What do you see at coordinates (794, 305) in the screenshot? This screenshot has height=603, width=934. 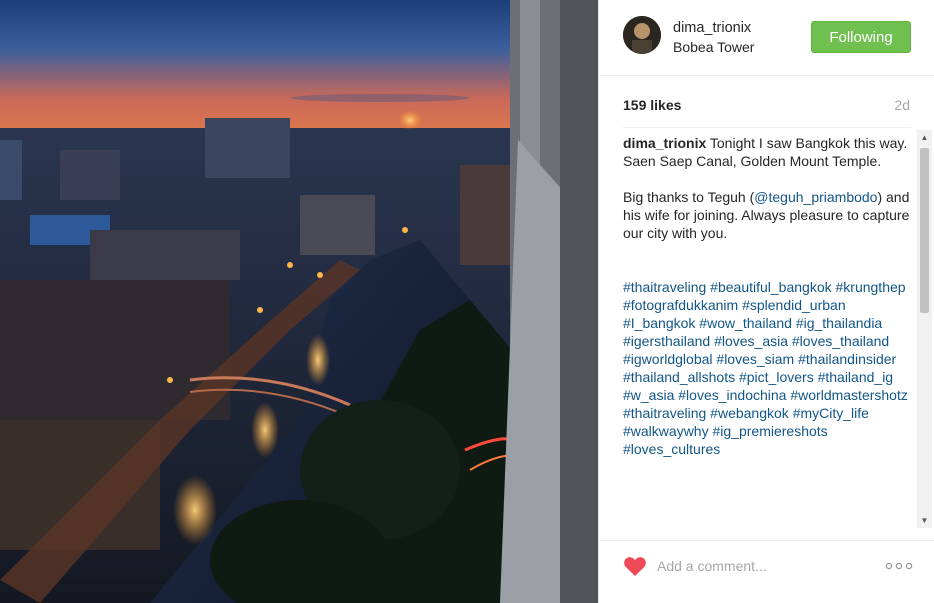 I see `hashtag-link: #splendid_urban` at bounding box center [794, 305].